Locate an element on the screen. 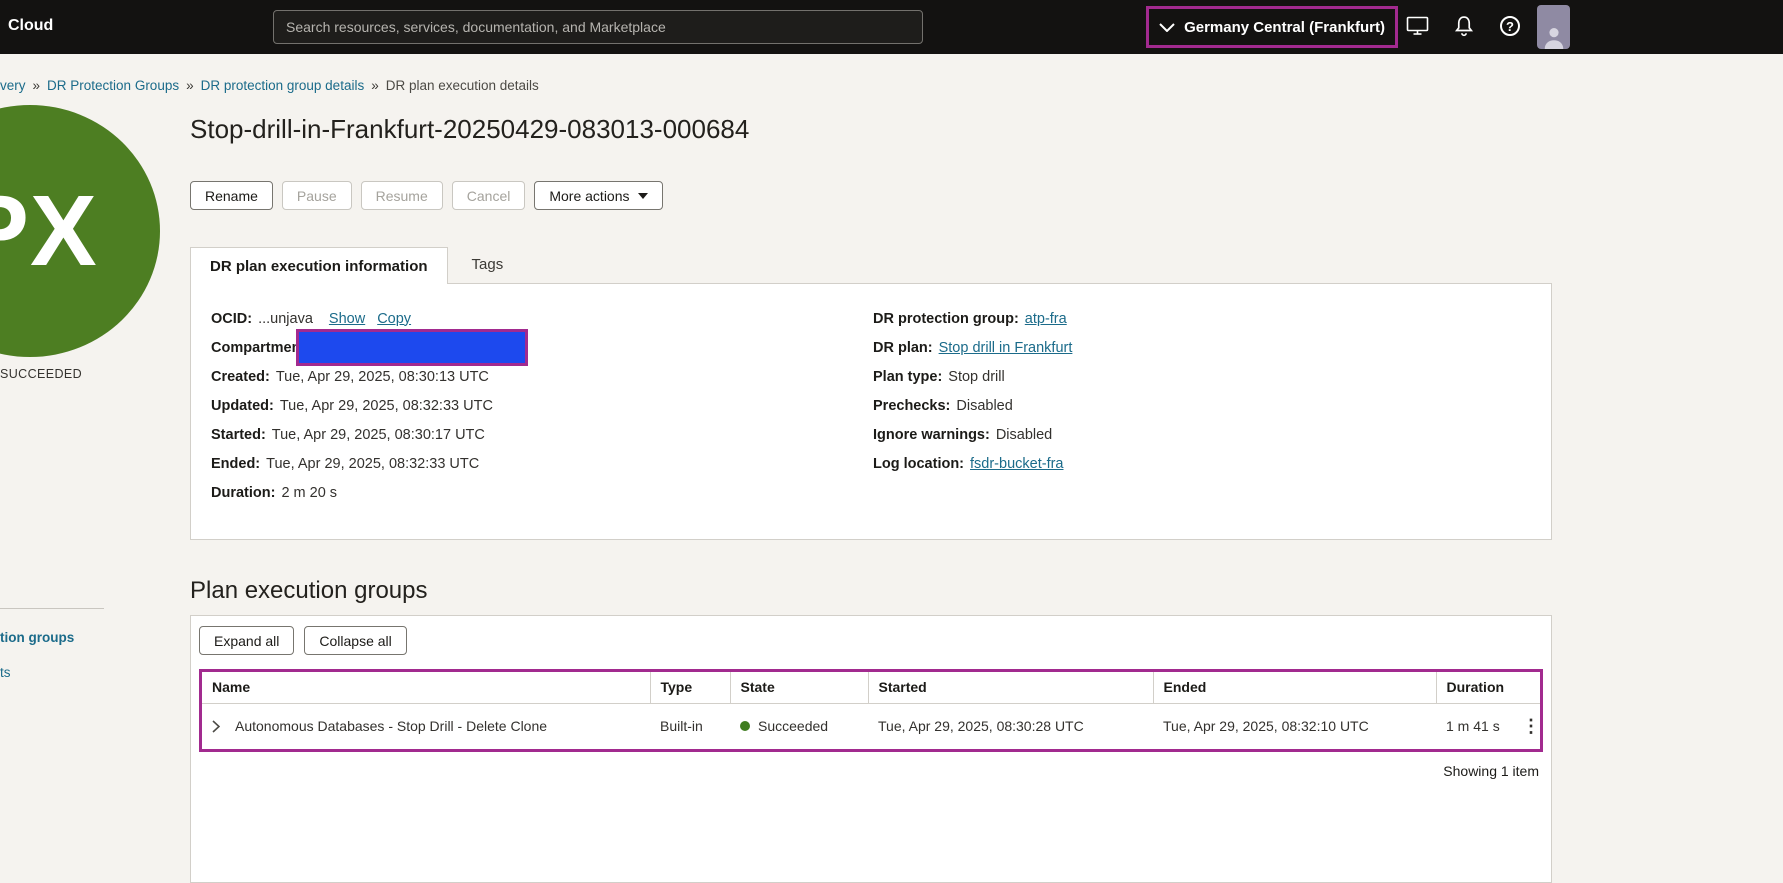 The image size is (1783, 883). collapse-all-button: Collapse all is located at coordinates (355, 640).